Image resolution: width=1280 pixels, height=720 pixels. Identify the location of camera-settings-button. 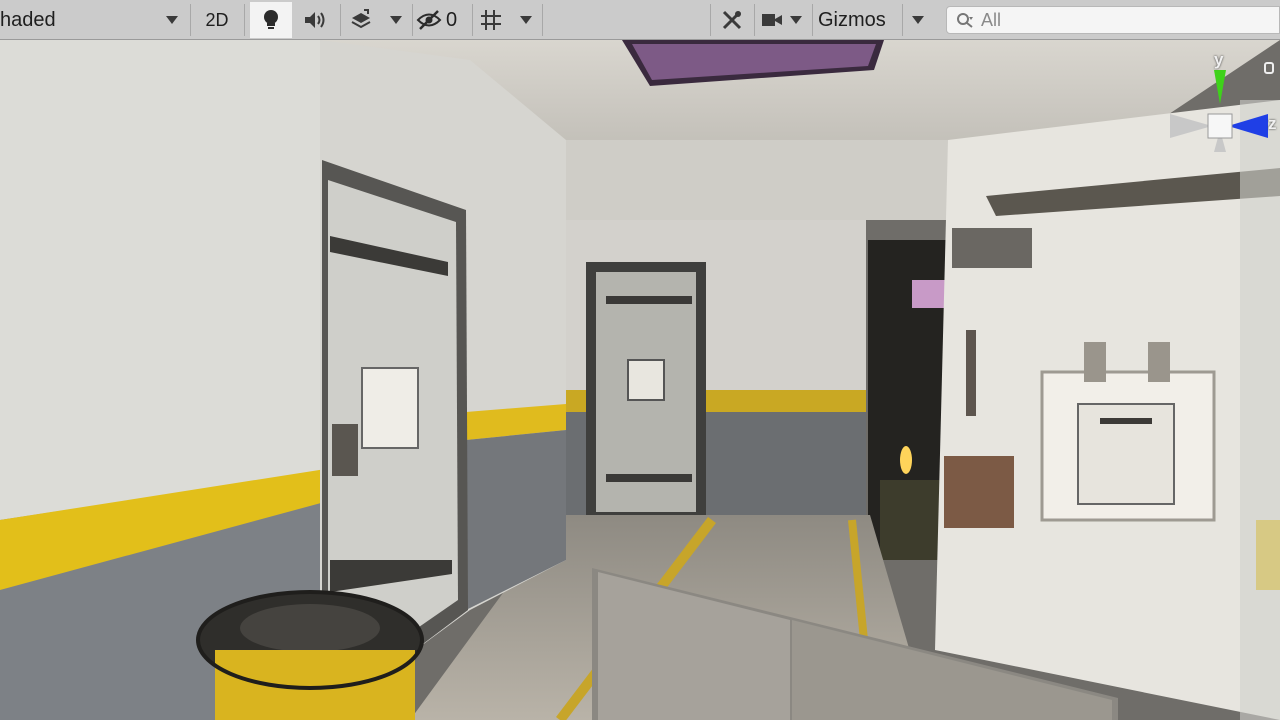
(784, 20).